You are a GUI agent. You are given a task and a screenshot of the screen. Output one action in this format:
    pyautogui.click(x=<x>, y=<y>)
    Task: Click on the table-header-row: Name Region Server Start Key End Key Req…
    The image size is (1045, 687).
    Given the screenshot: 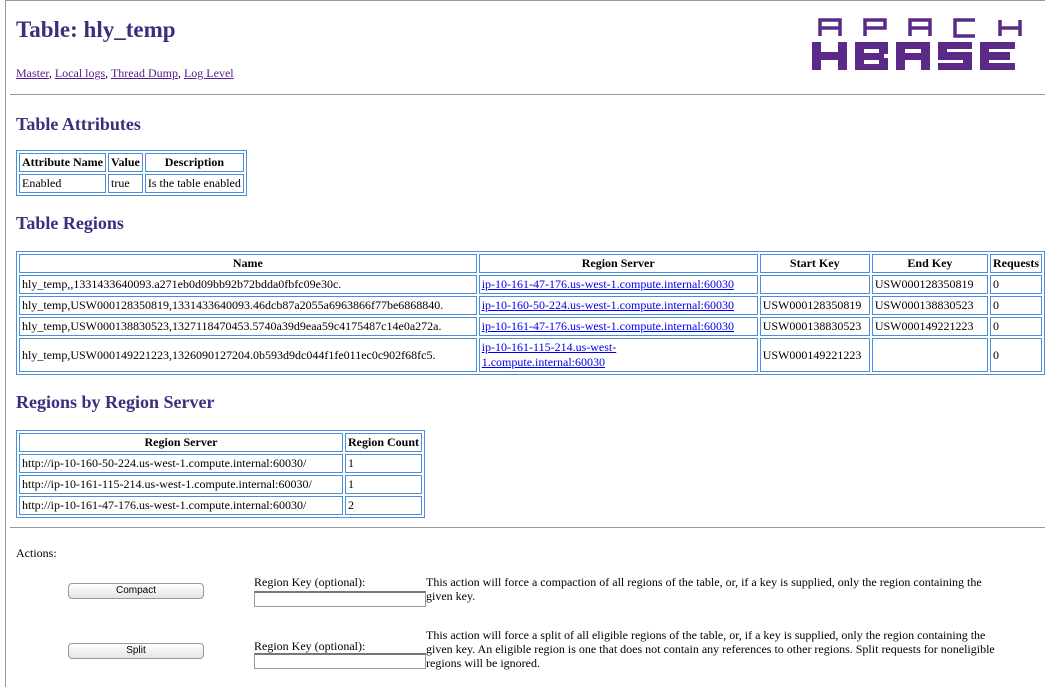 What is the action you would take?
    pyautogui.click(x=530, y=263)
    